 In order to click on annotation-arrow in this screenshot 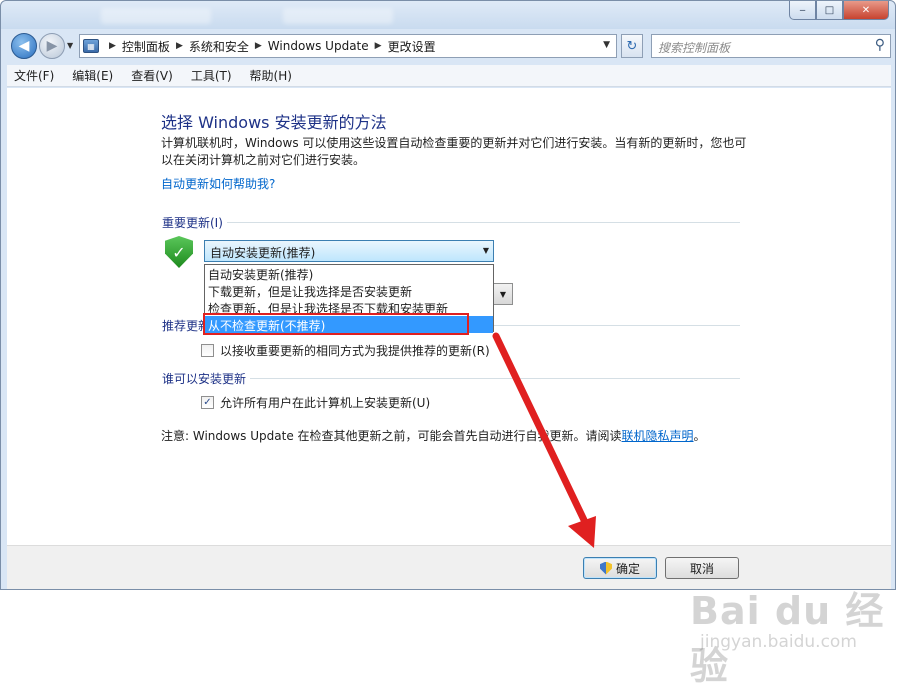, I will do `click(544, 440)`.